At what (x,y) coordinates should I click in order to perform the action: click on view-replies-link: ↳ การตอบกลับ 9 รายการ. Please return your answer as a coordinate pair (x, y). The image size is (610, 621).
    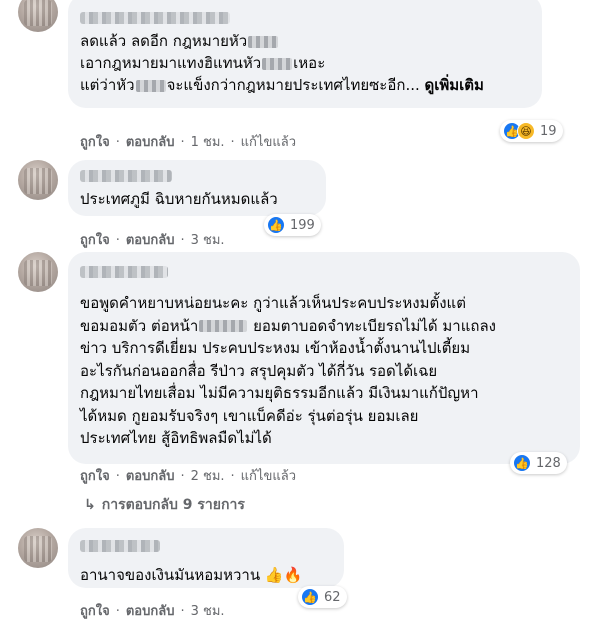
    Looking at the image, I should click on (164, 505).